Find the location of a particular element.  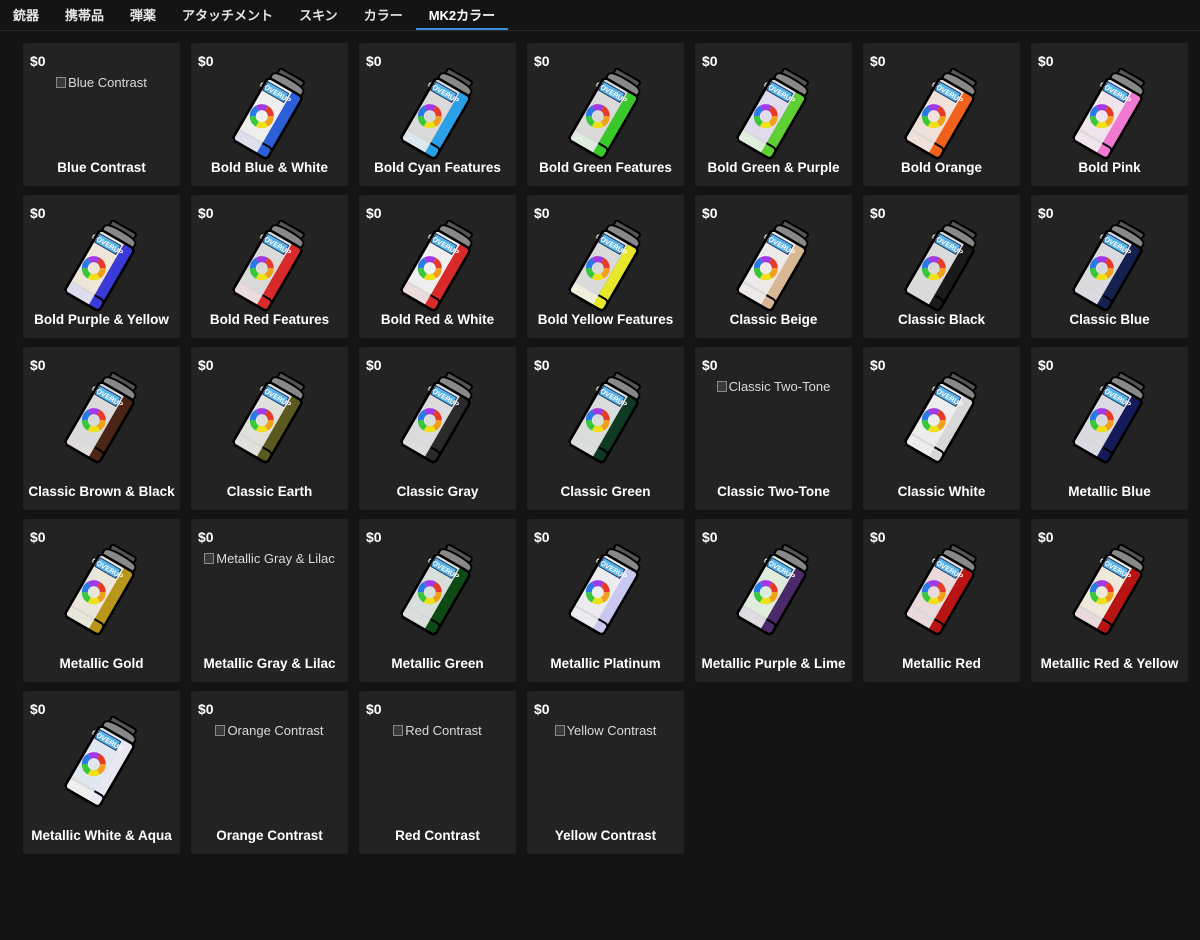

item-name: Bold Blue & White is located at coordinates (269, 167).